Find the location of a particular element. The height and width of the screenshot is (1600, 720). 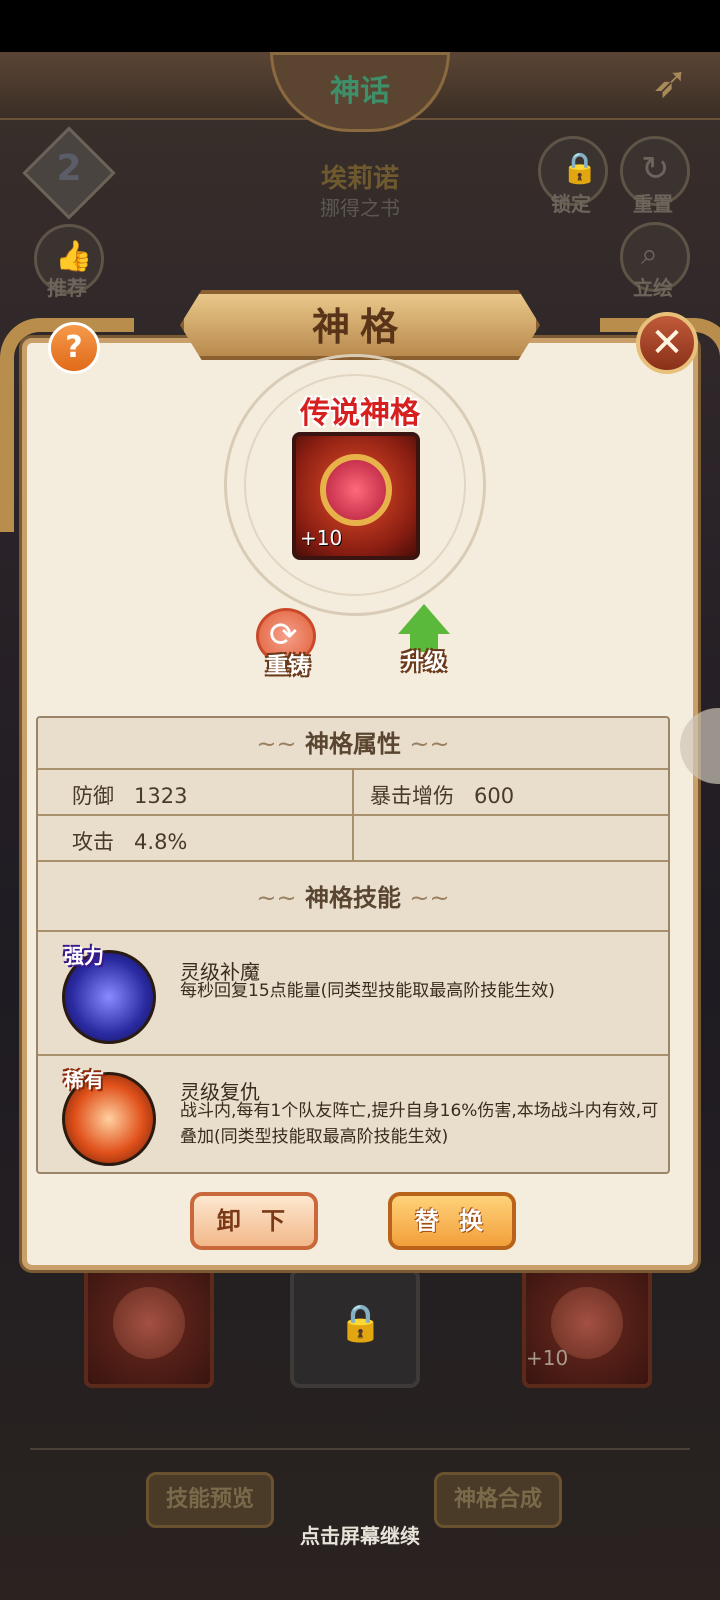

skill-rank-tag: 强力 is located at coordinates (84, 956).